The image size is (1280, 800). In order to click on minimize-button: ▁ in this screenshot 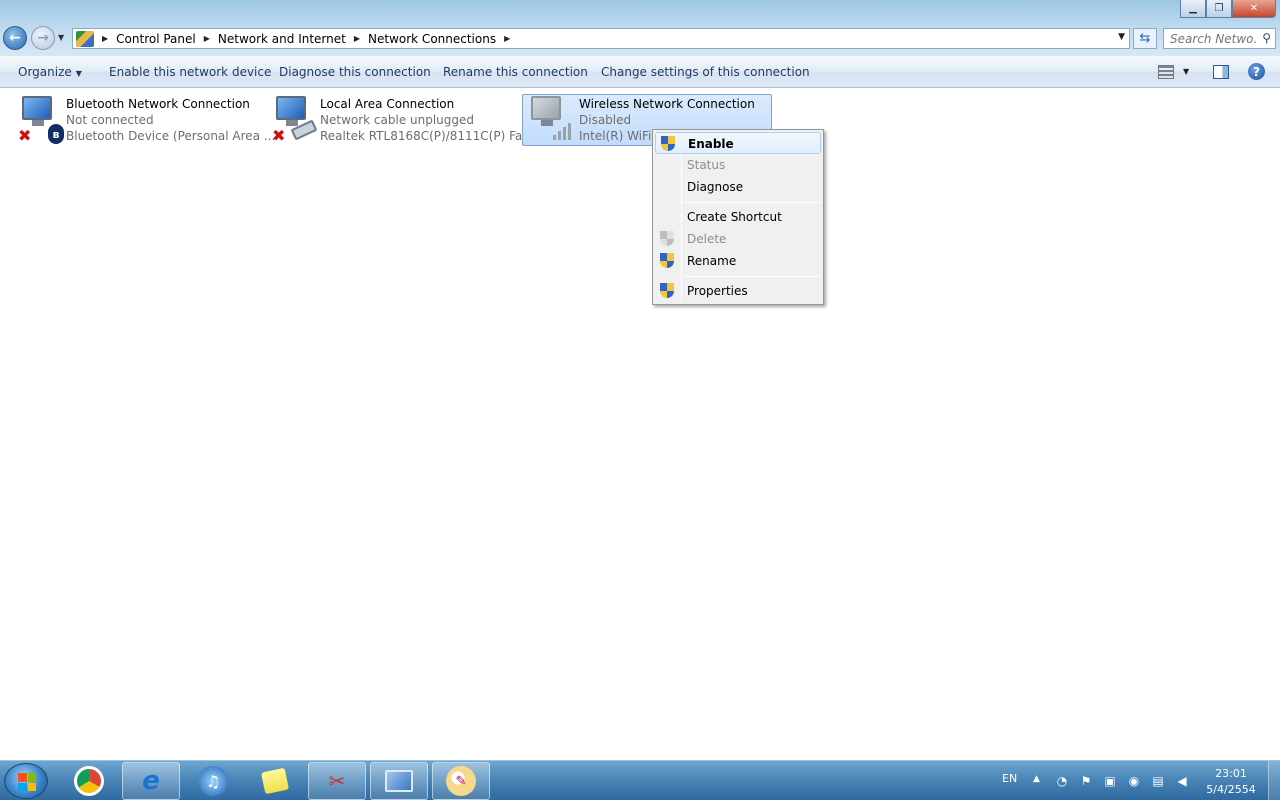, I will do `click(1193, 9)`.